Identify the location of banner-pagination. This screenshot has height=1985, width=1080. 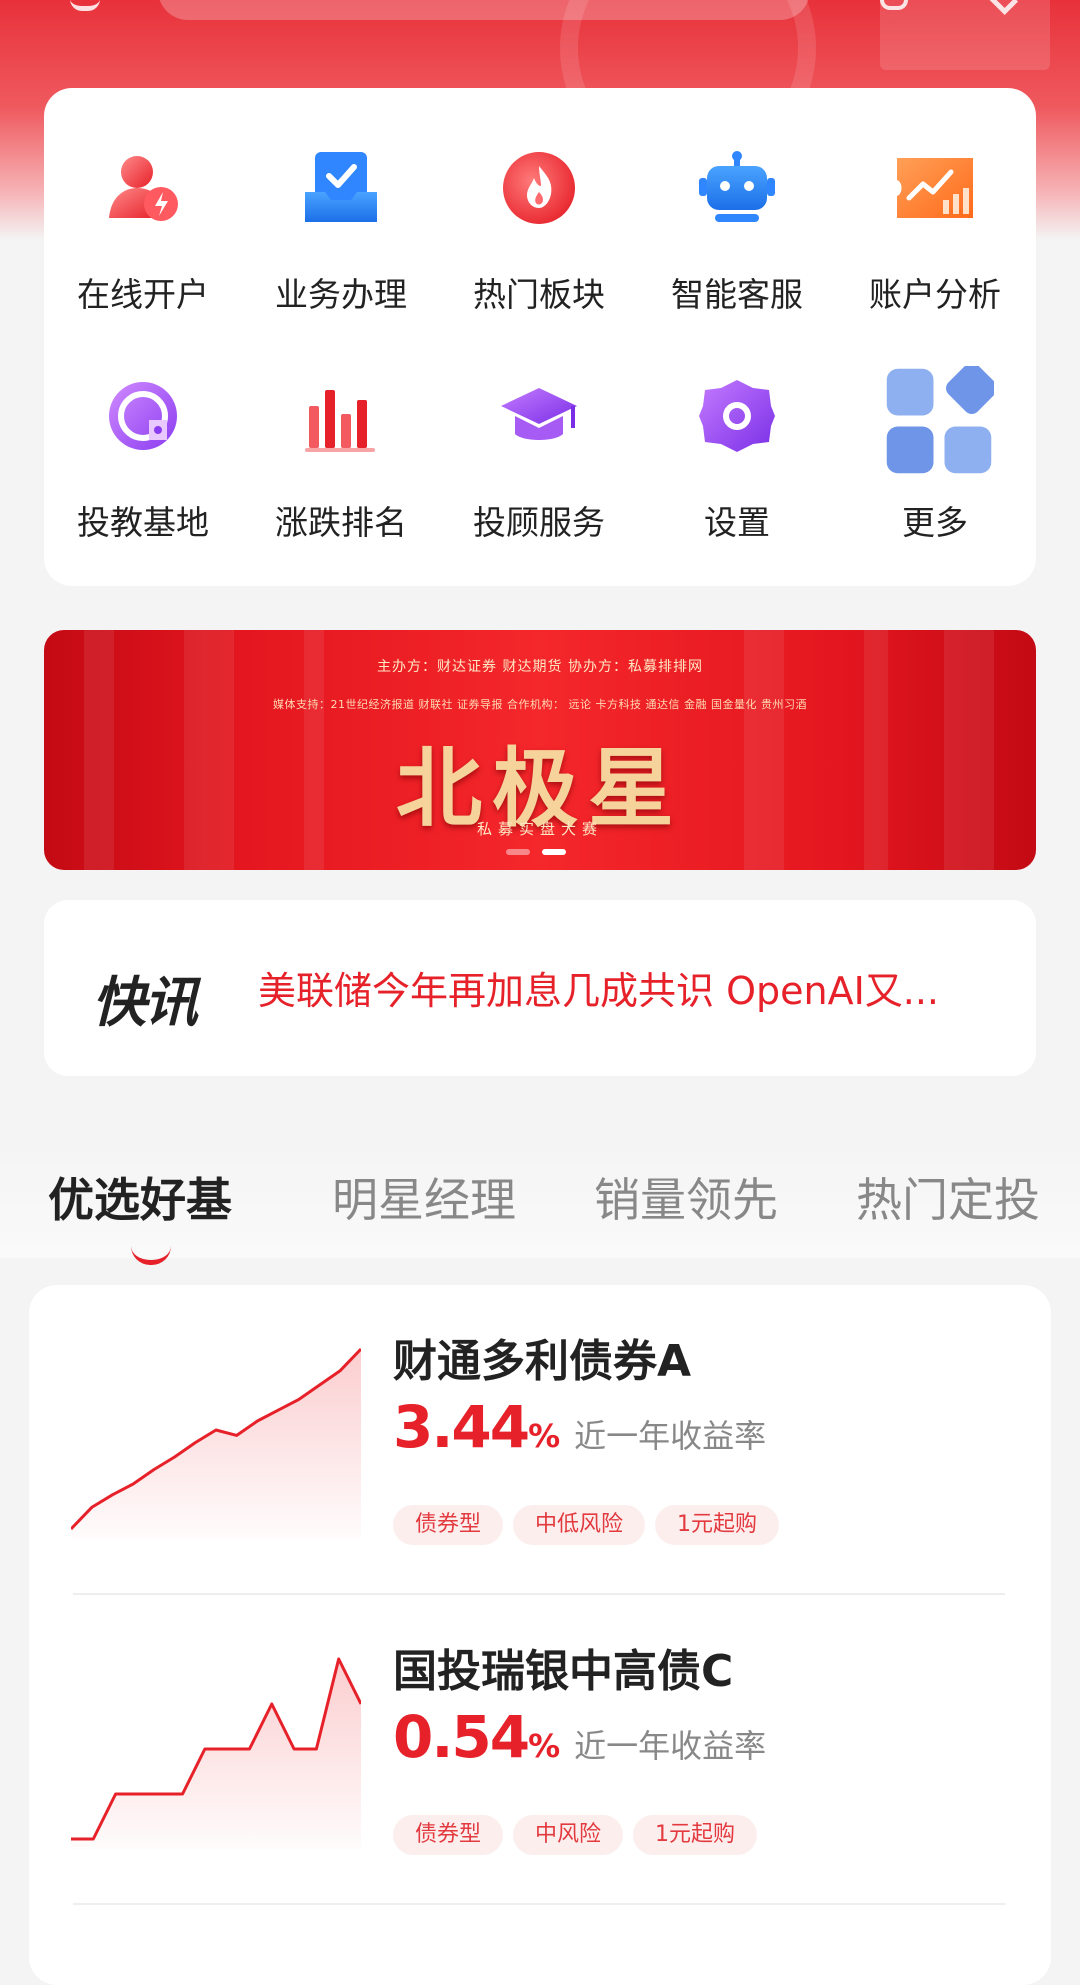
(546, 852).